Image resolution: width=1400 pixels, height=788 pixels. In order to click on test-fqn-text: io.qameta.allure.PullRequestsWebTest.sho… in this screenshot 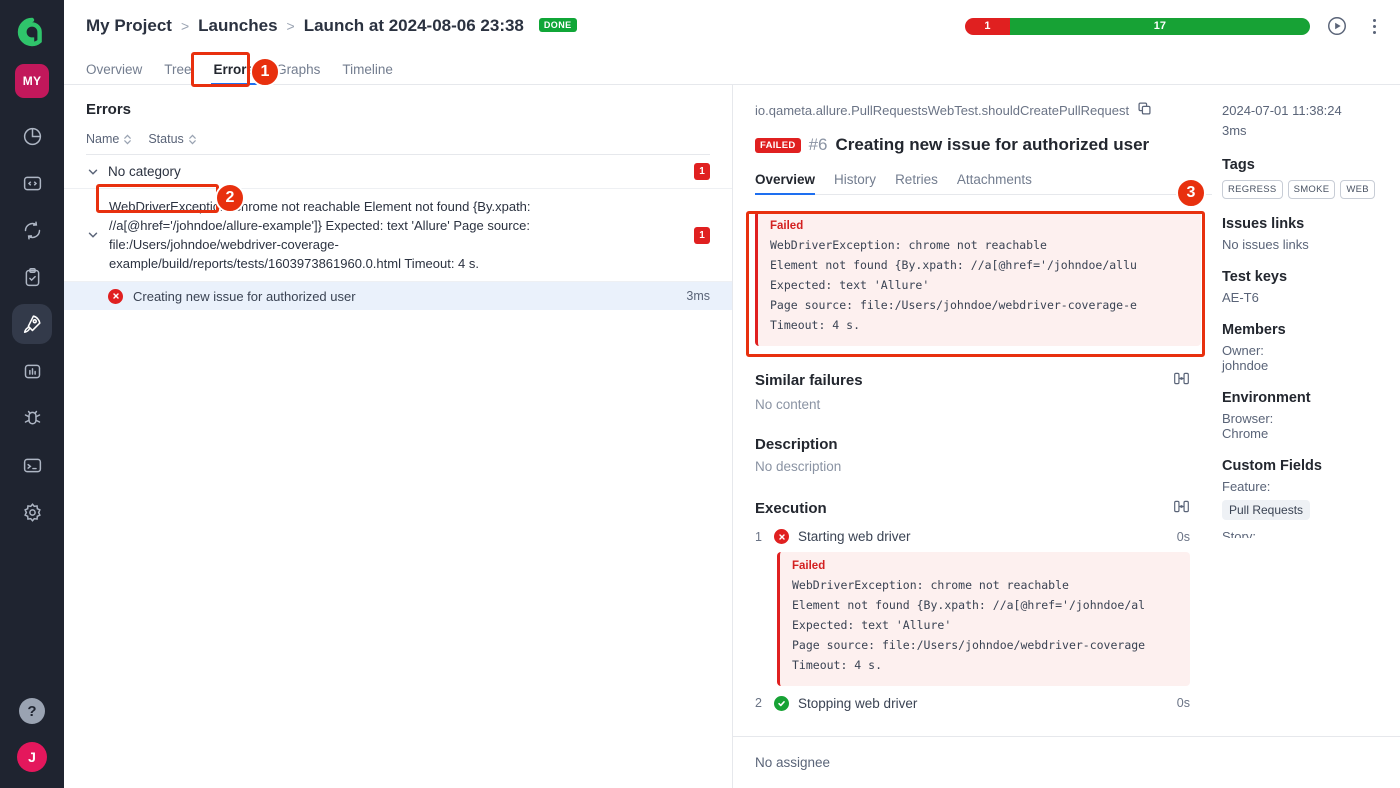, I will do `click(942, 110)`.